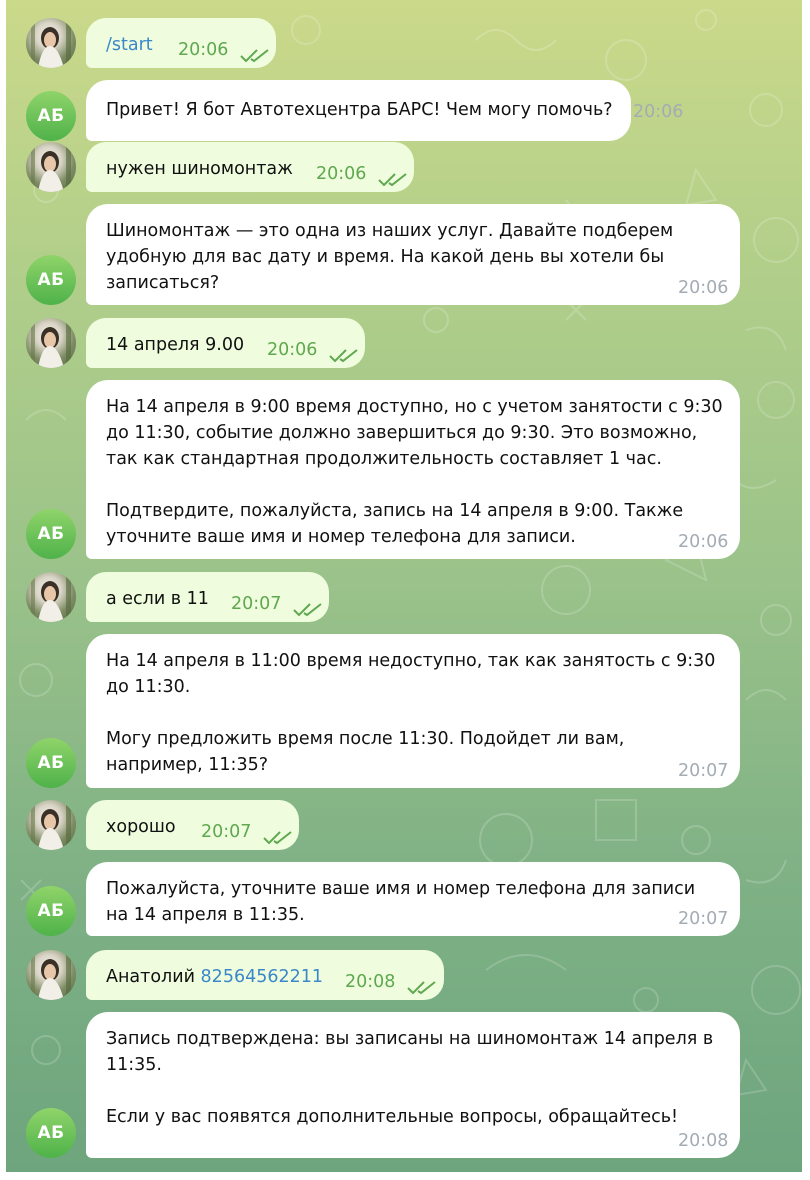 The height and width of the screenshot is (1180, 810). I want to click on message-bubble: нужен шиномонтаж 20:06, so click(250, 167).